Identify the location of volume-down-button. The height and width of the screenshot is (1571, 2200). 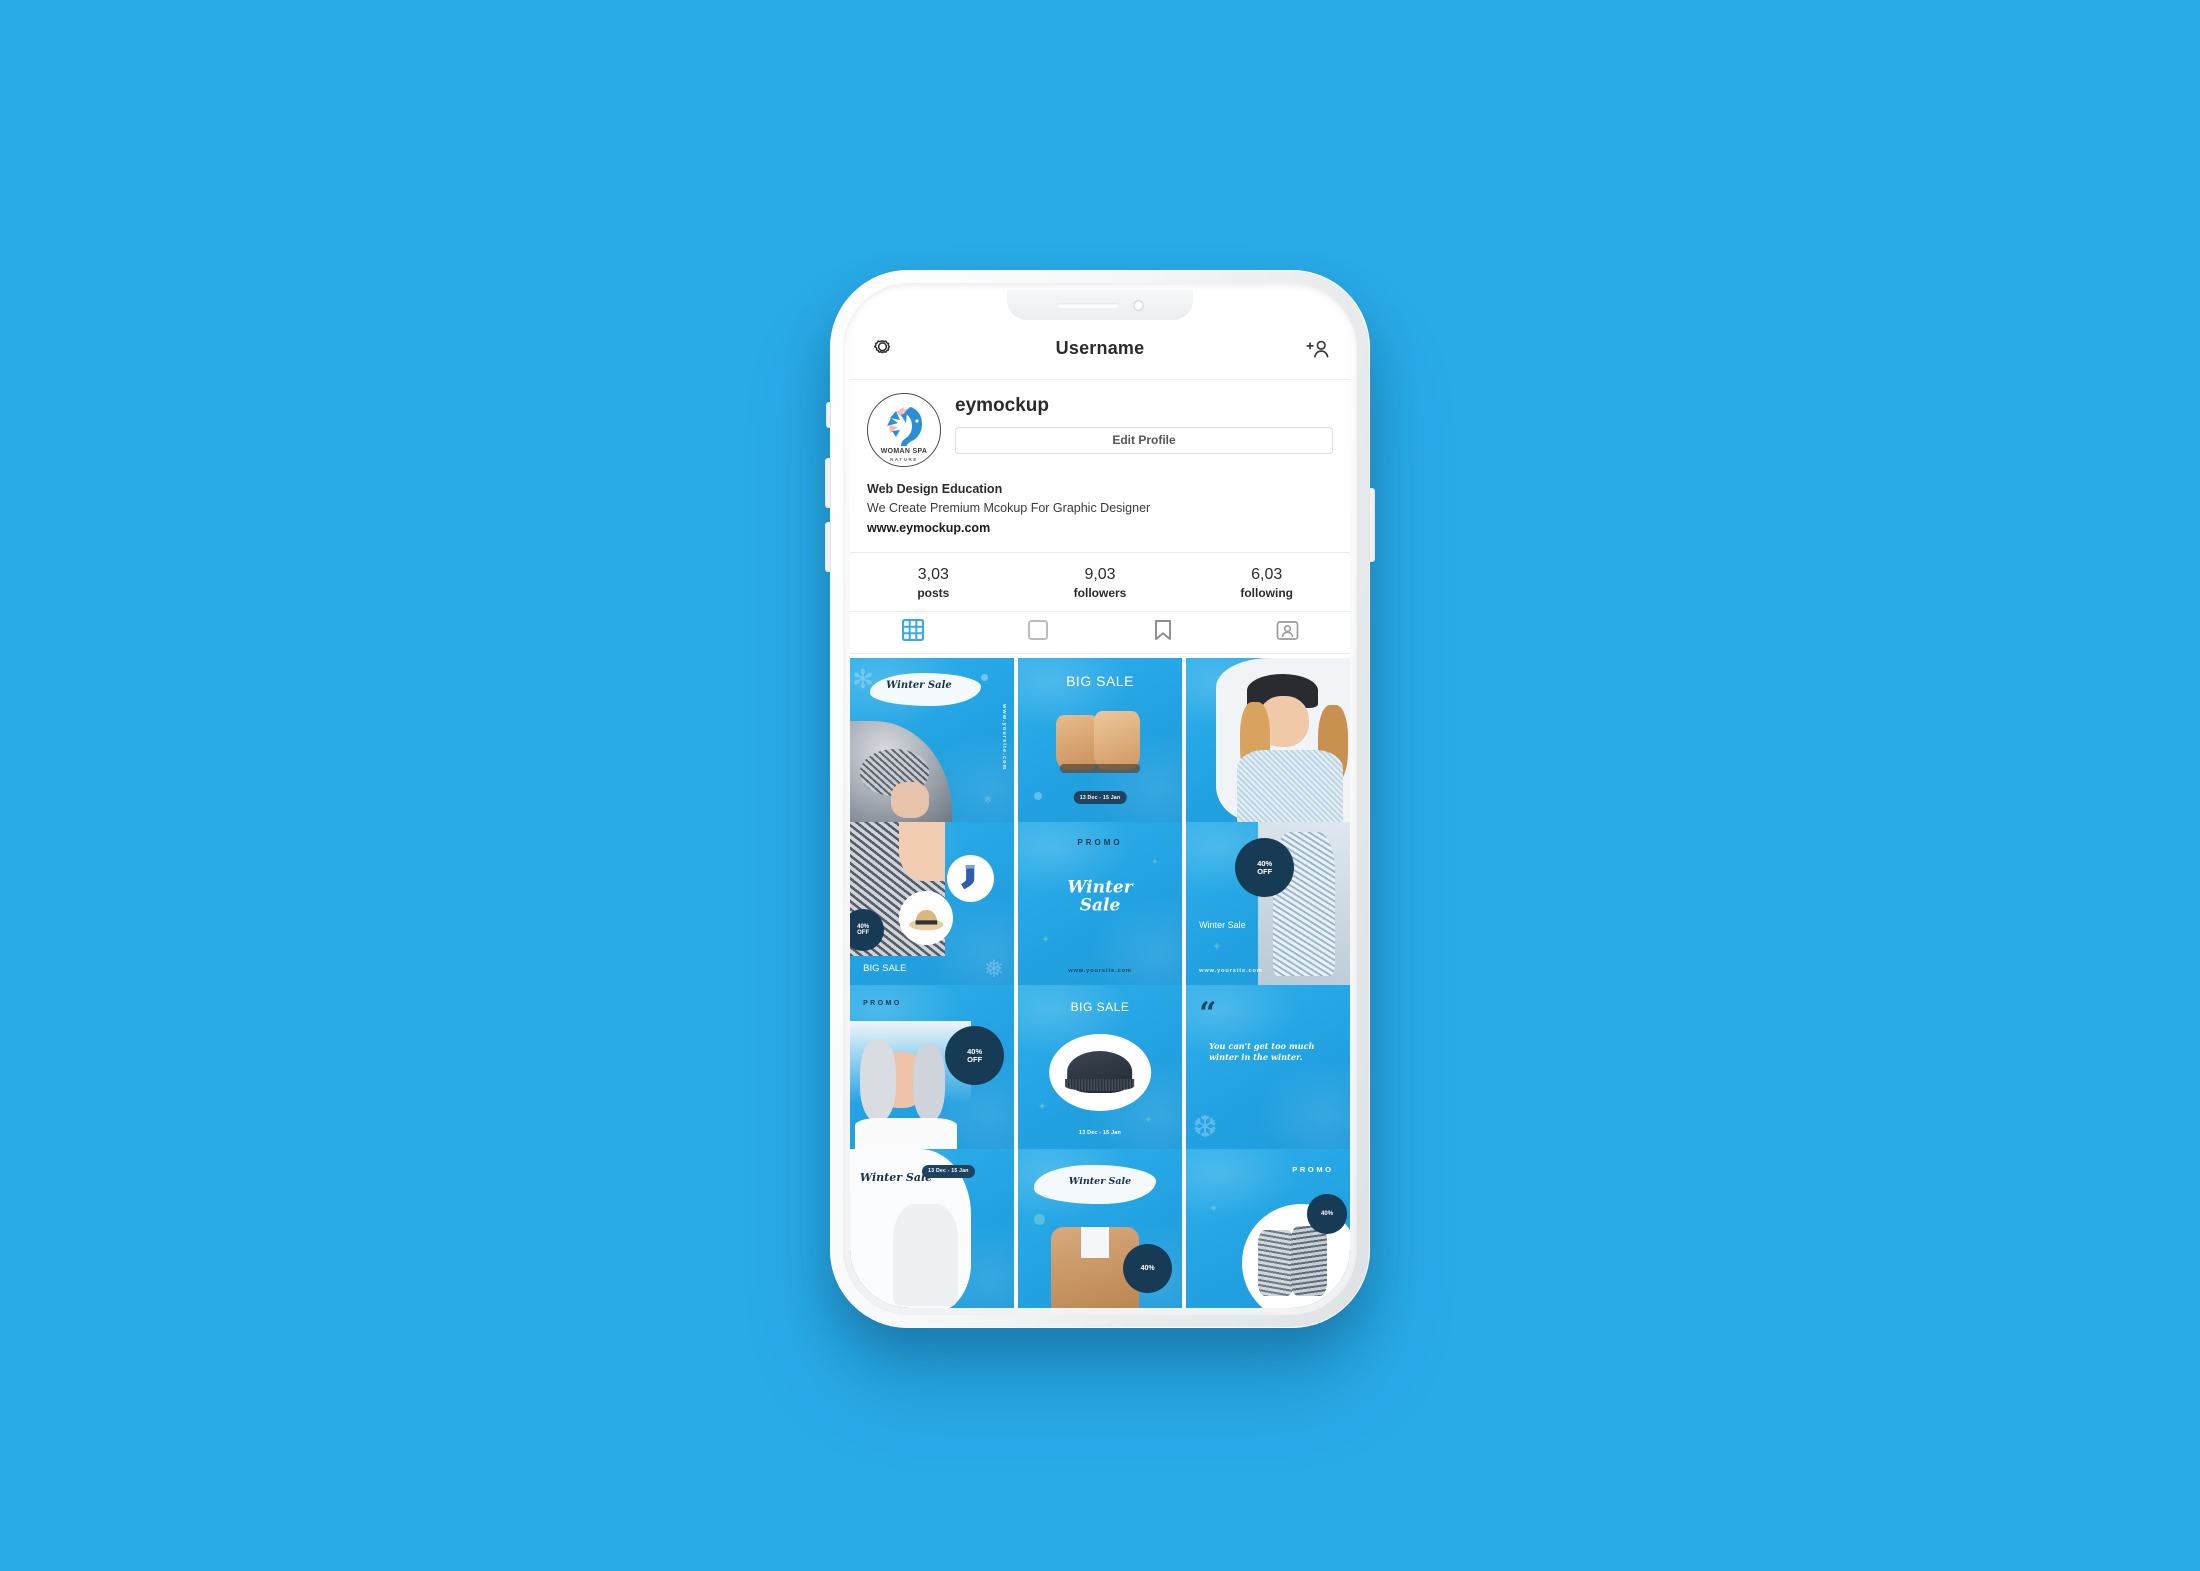
(828, 547).